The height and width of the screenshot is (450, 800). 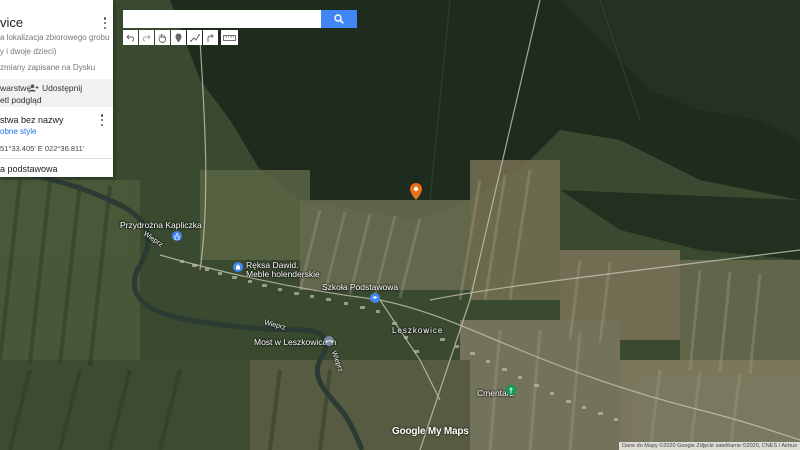 I want to click on directions-icon, so click(x=210, y=37).